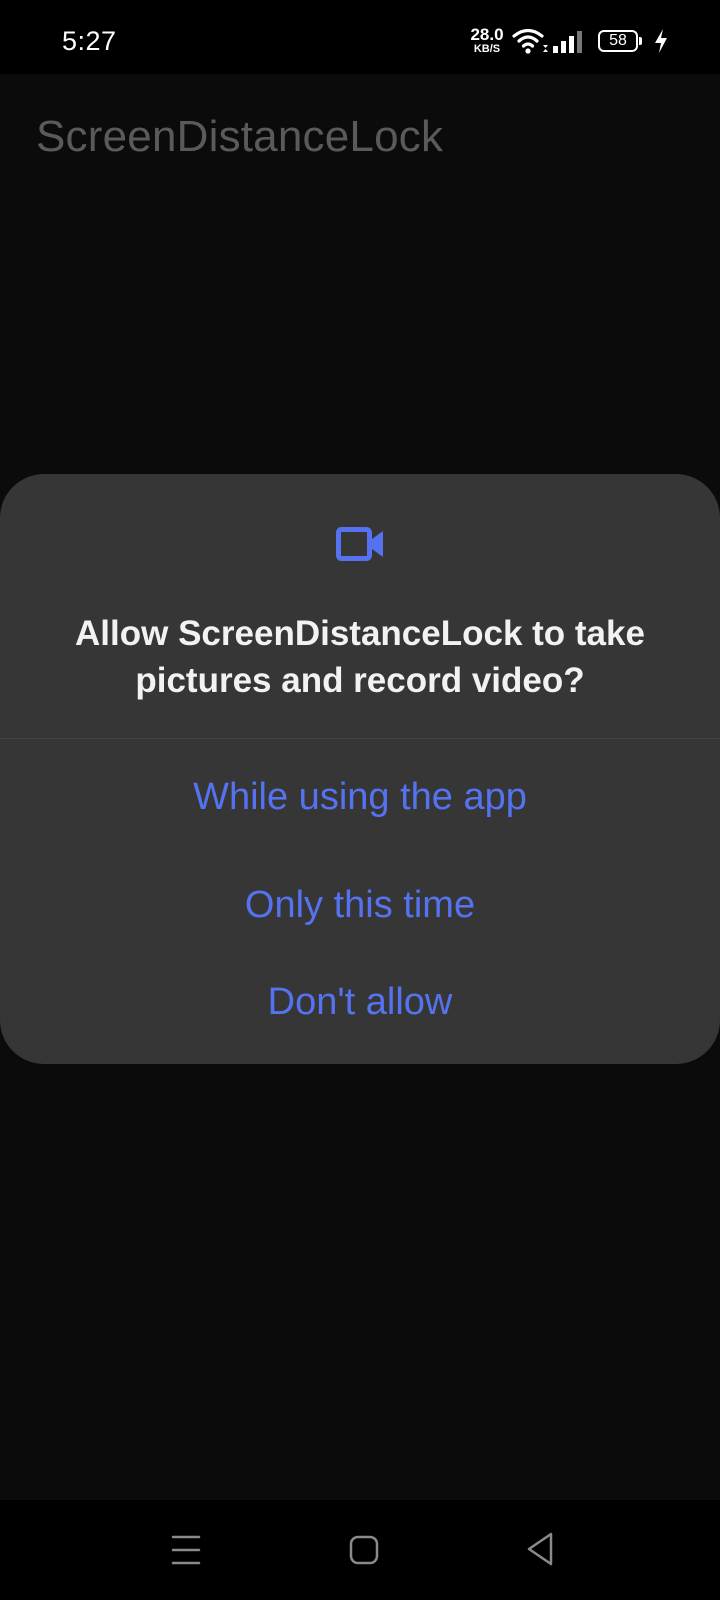 The height and width of the screenshot is (1600, 720). I want to click on network-speed-unit: KB/S, so click(487, 49).